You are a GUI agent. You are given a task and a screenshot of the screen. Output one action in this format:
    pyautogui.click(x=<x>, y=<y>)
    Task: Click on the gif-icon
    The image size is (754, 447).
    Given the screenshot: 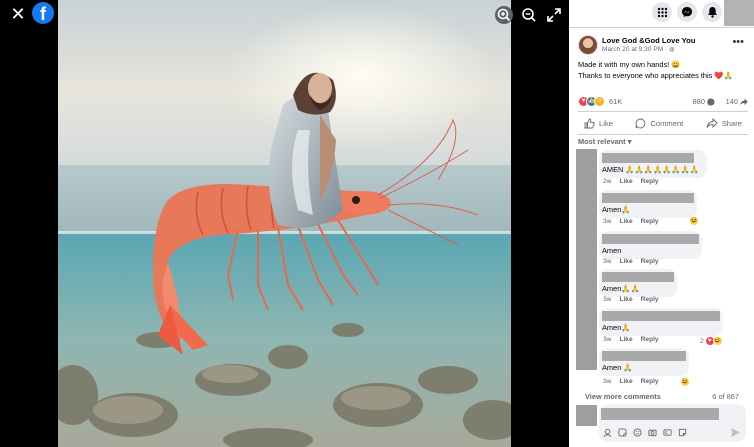 What is the action you would take?
    pyautogui.click(x=667, y=432)
    